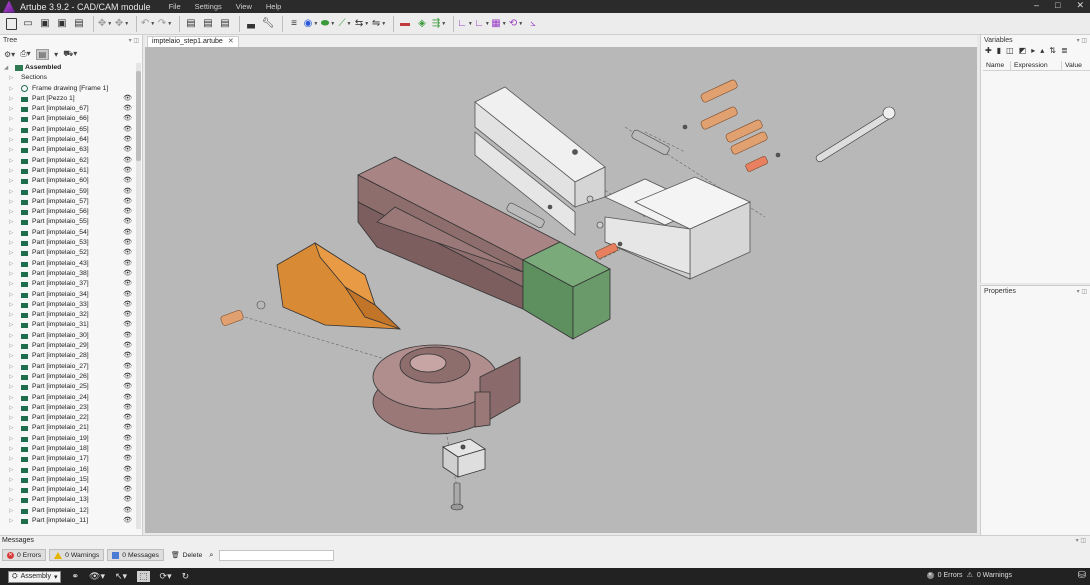  I want to click on tree-item: ▷ Part [imptelaio_12] 👁︎, so click(67, 511).